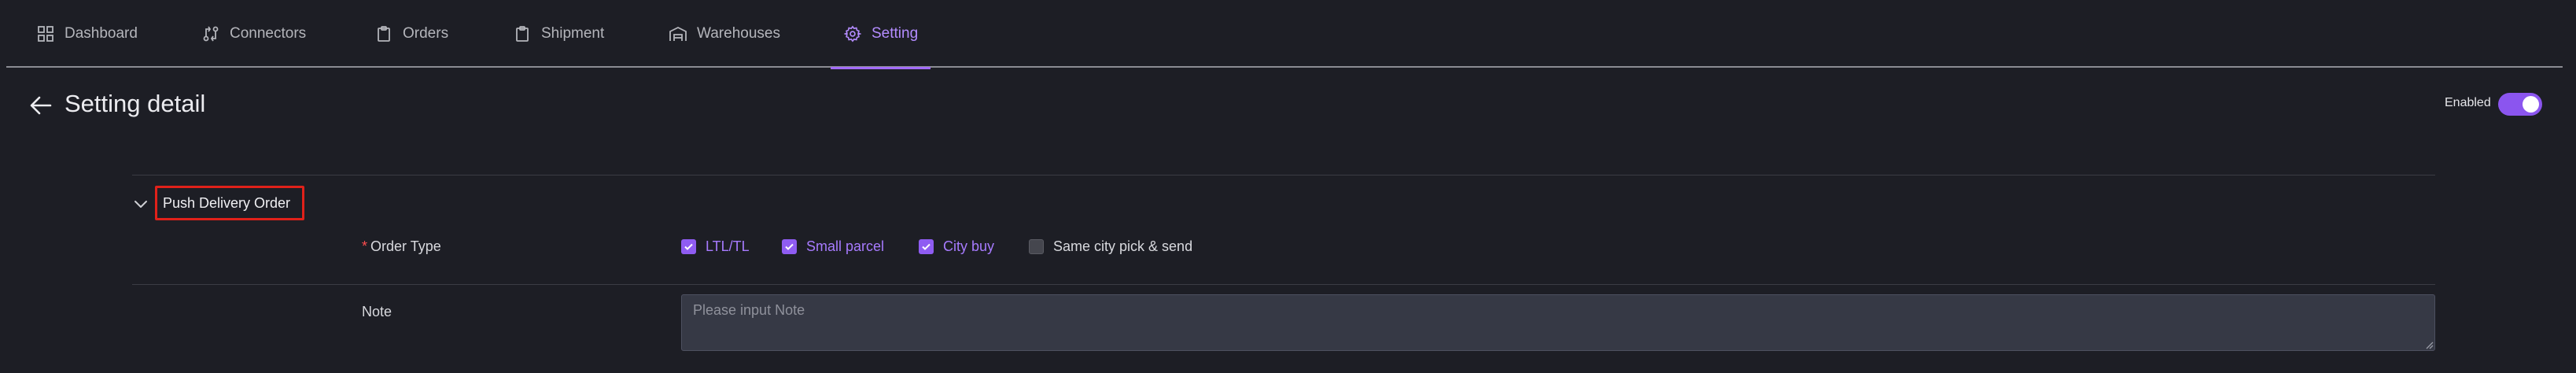  I want to click on checkbox-ltl-tl: LTL/TL, so click(715, 246).